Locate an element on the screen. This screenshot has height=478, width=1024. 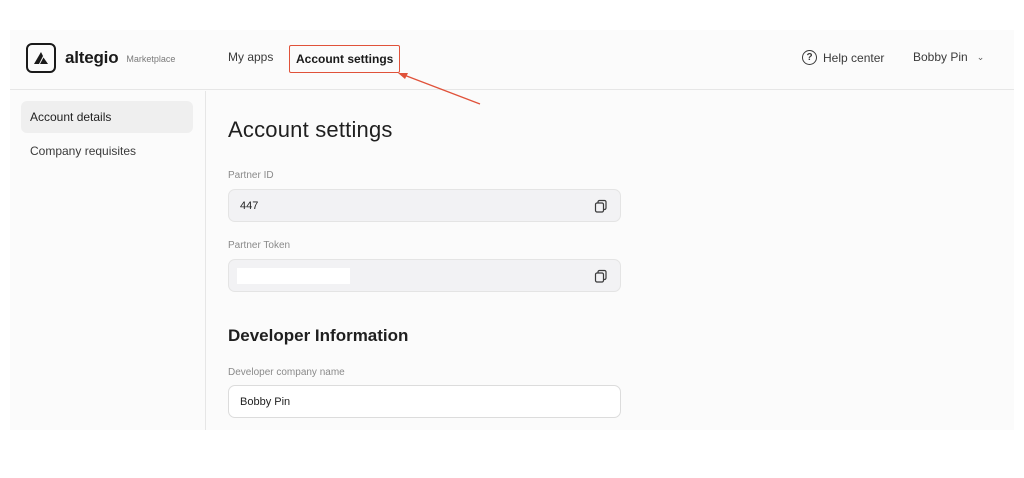
sidebar-item-company-requisites: Company requisites is located at coordinates (107, 151).